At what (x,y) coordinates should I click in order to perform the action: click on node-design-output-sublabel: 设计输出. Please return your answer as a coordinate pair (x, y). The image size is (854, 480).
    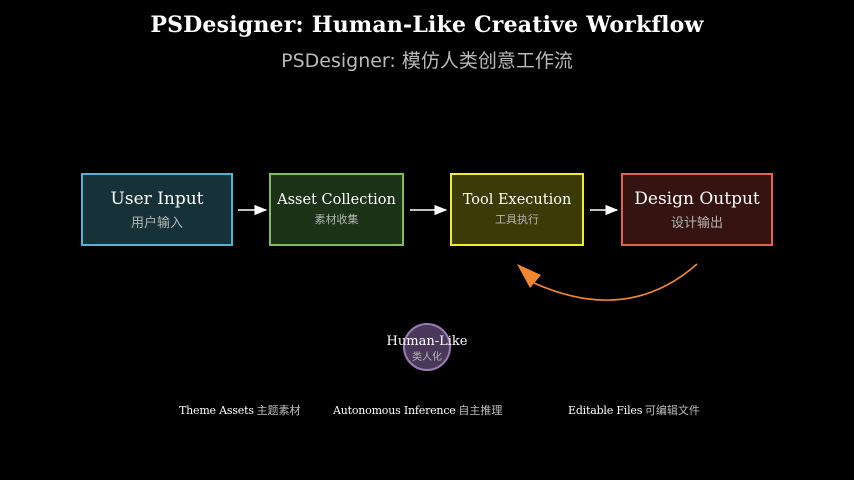
    Looking at the image, I should click on (696, 223).